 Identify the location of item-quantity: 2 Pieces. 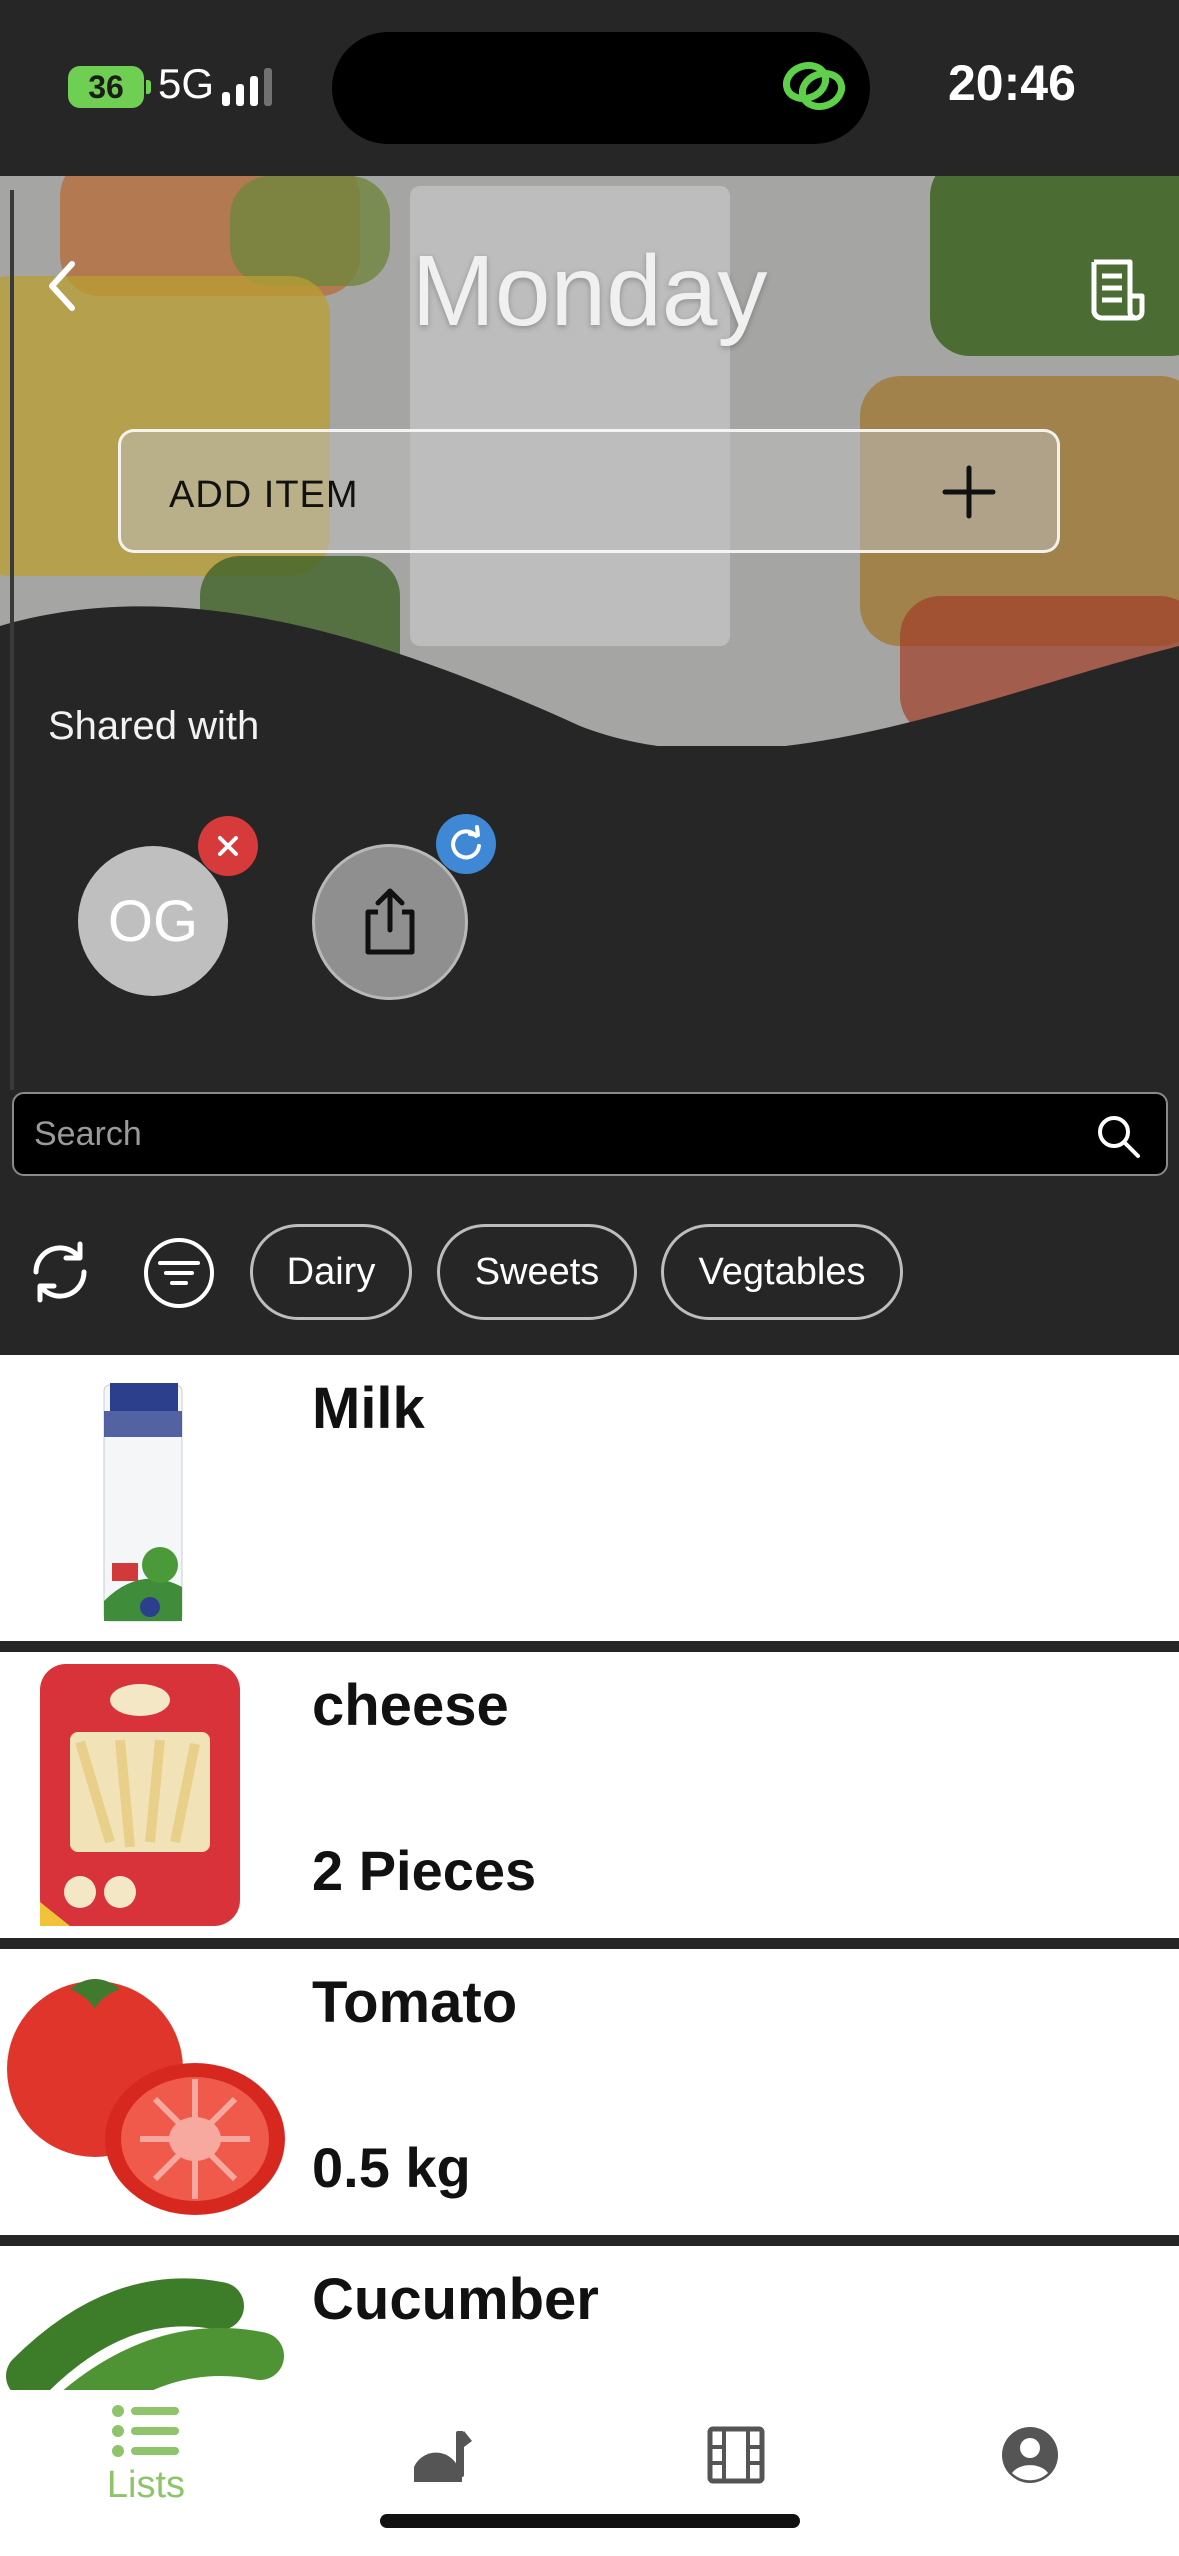
(424, 1870).